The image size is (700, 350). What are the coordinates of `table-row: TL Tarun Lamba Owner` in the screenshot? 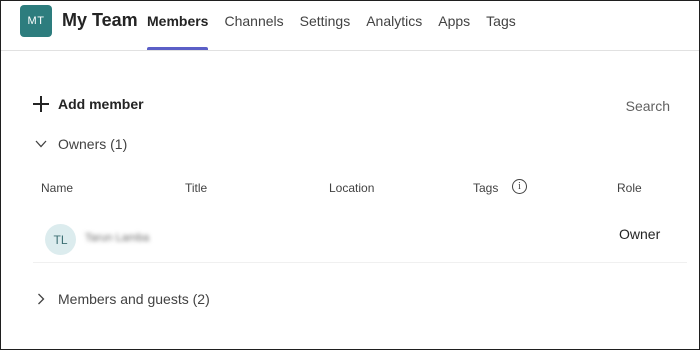 It's located at (360, 239).